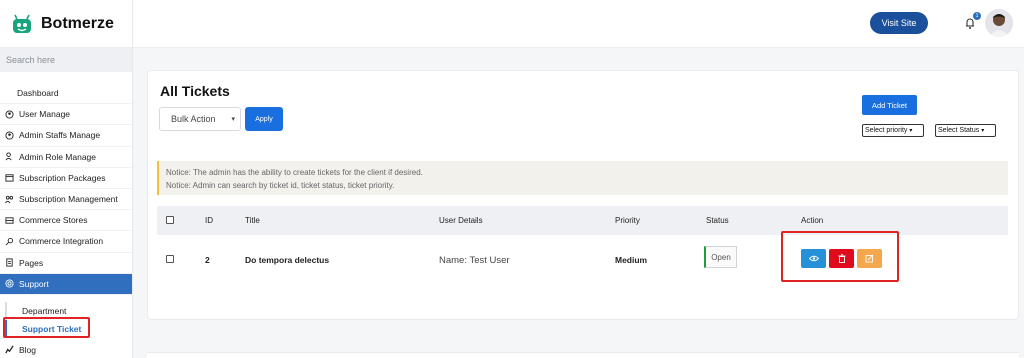  What do you see at coordinates (62, 177) in the screenshot?
I see `sidebar-item-label: Subscription Packages` at bounding box center [62, 177].